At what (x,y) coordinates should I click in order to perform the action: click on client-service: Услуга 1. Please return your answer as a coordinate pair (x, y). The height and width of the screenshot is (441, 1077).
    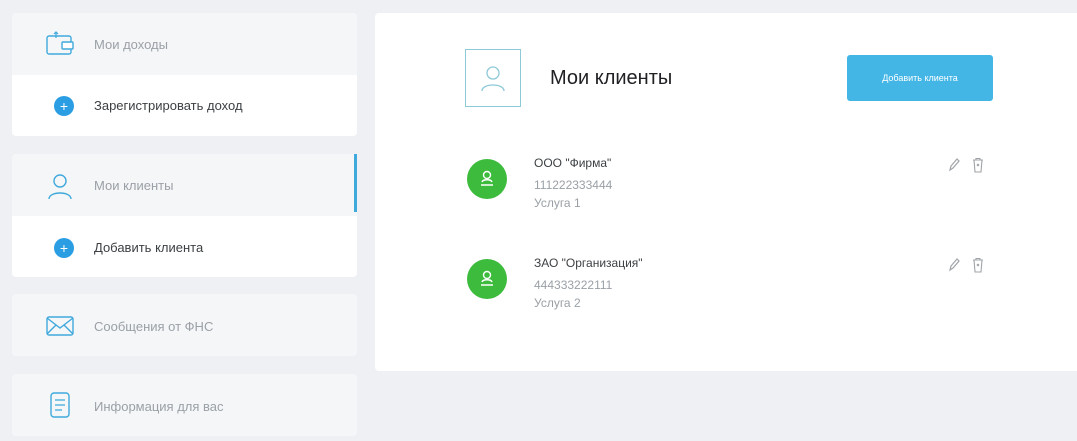
    Looking at the image, I should click on (557, 203).